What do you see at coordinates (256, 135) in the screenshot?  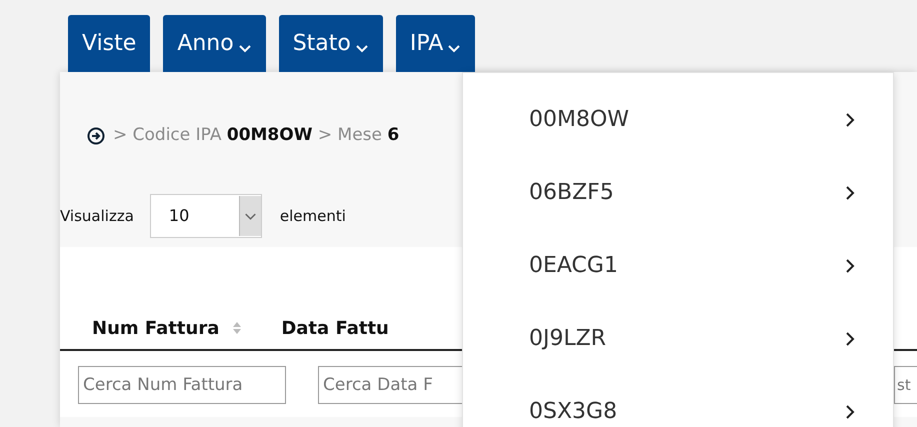 I see `breadcrumb: > Codice IPA 00M8OW > Mese 6` at bounding box center [256, 135].